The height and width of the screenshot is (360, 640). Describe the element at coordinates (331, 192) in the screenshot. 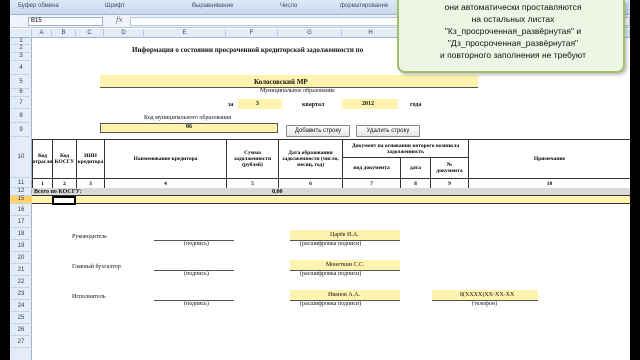

I see `total-row` at that location.